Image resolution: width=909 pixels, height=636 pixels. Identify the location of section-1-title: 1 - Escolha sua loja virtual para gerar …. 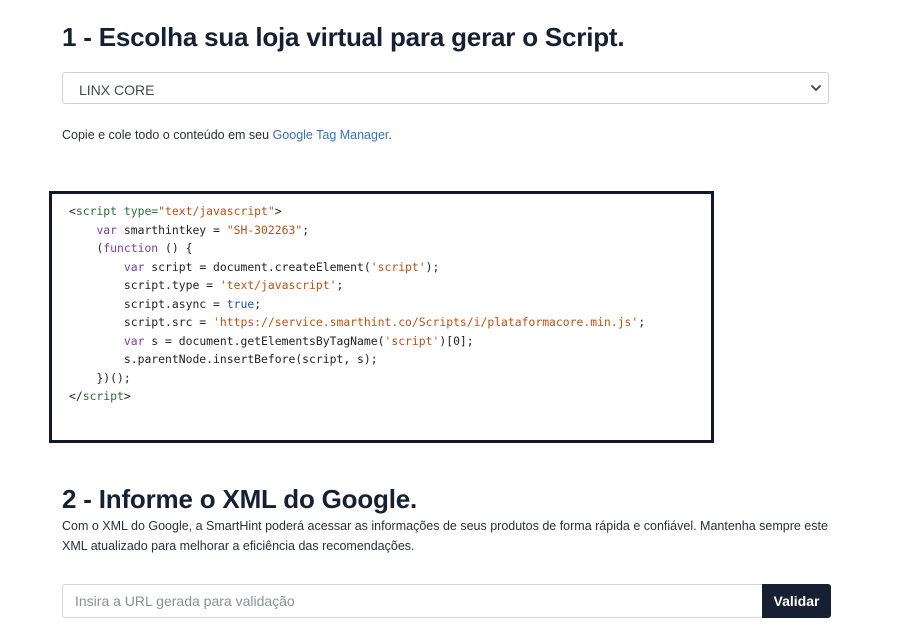
(343, 37).